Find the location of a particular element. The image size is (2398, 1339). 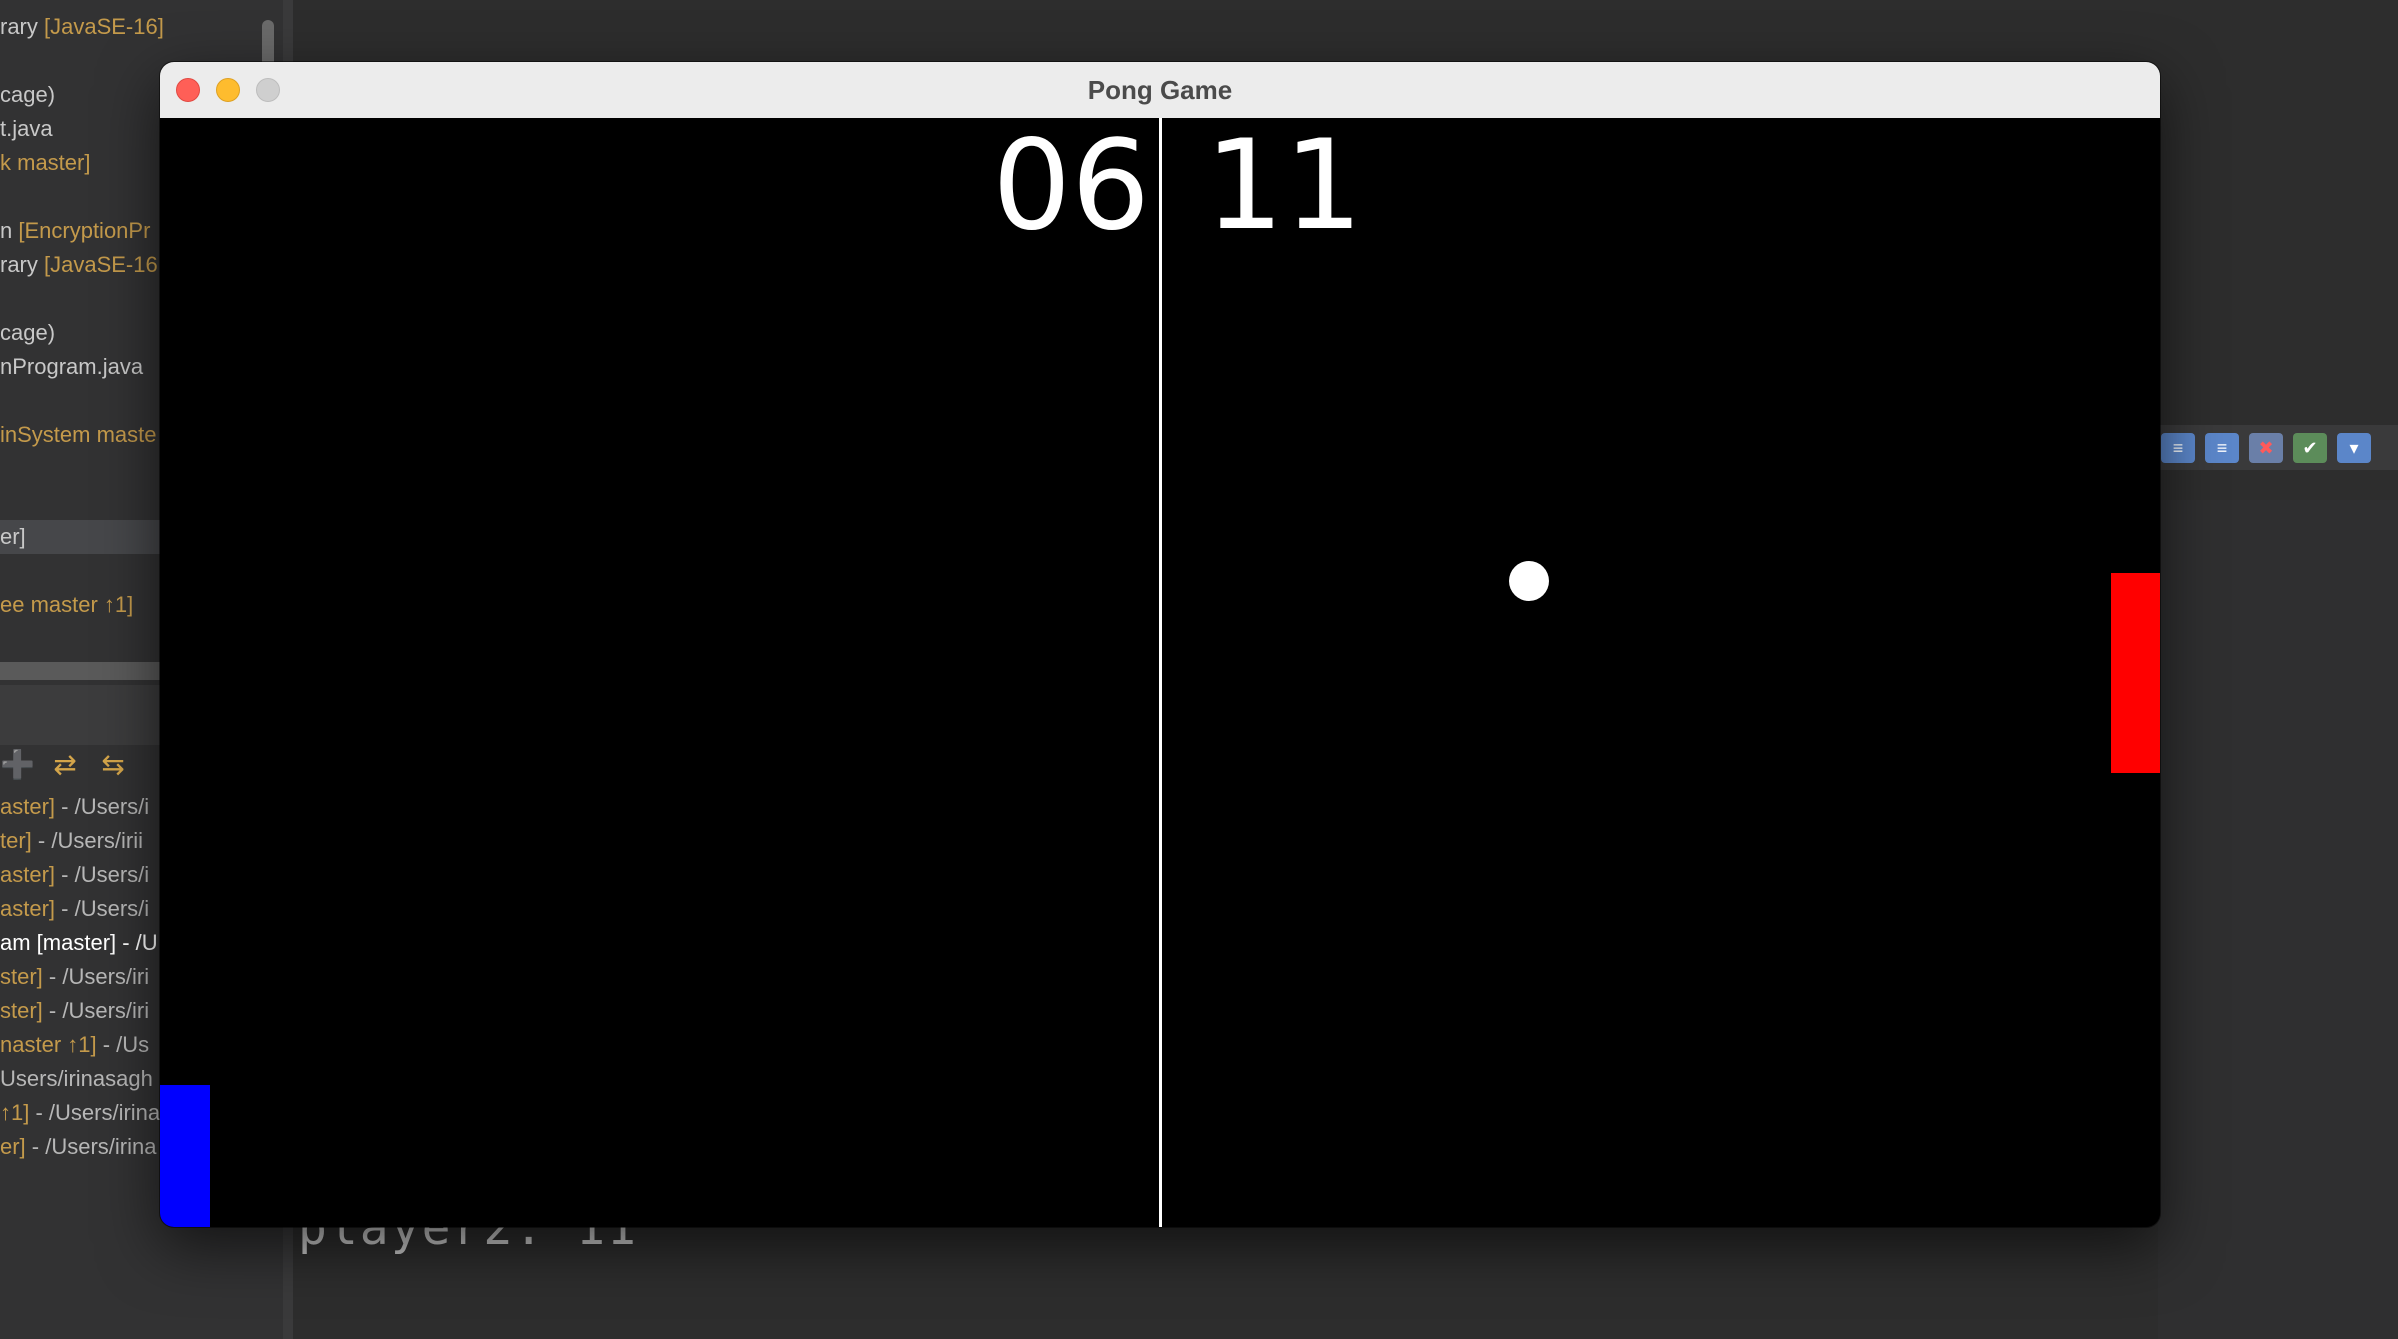

close-button is located at coordinates (188, 90).